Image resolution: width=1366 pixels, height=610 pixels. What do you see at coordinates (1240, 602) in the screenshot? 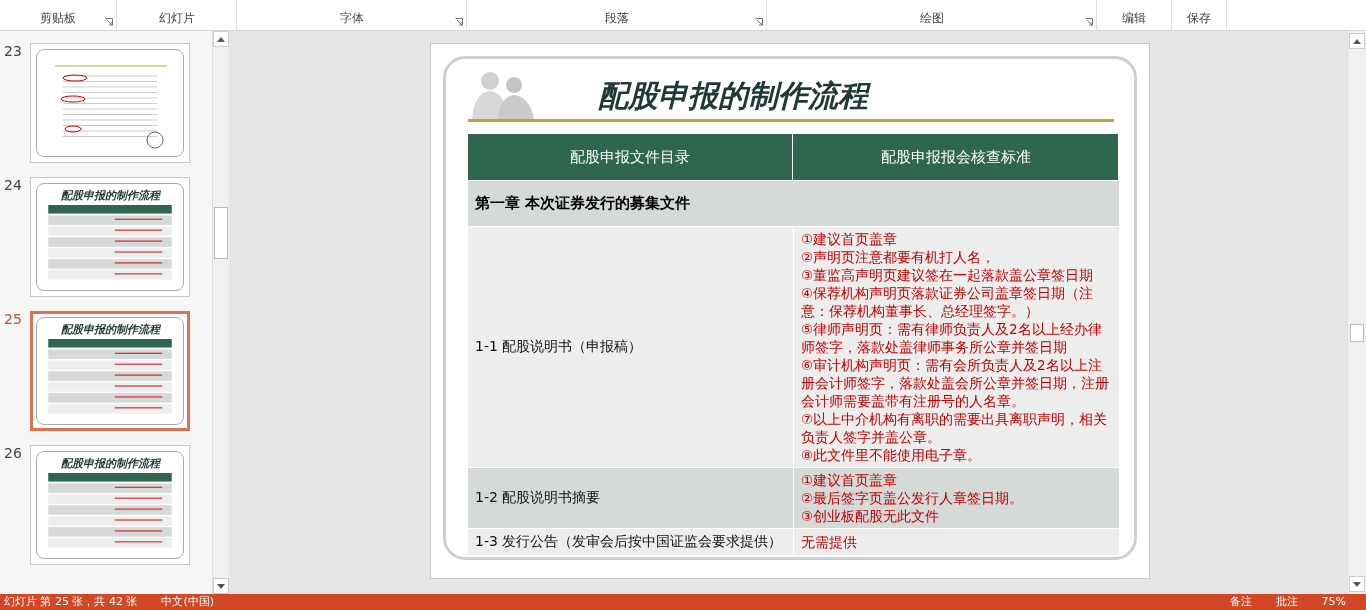
I see `notes-button: 备注` at bounding box center [1240, 602].